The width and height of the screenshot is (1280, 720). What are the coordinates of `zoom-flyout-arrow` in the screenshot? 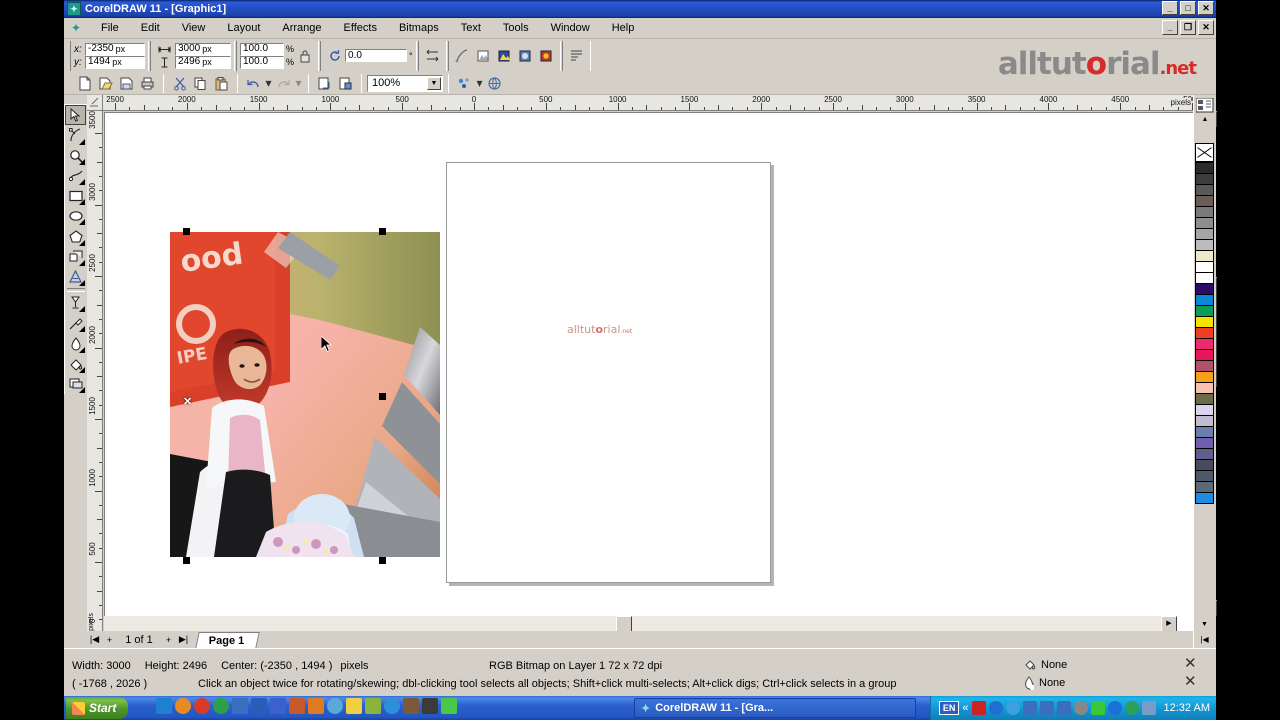 It's located at (82, 161).